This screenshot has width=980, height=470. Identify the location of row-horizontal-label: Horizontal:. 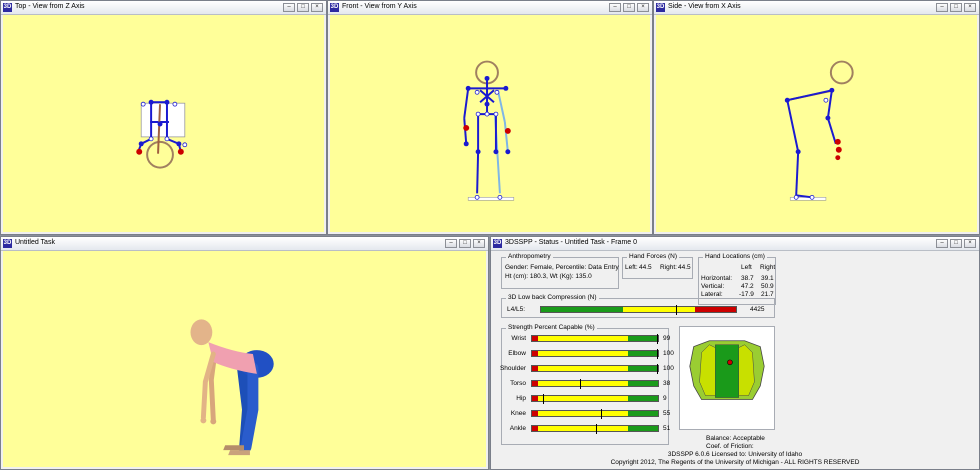
(717, 278).